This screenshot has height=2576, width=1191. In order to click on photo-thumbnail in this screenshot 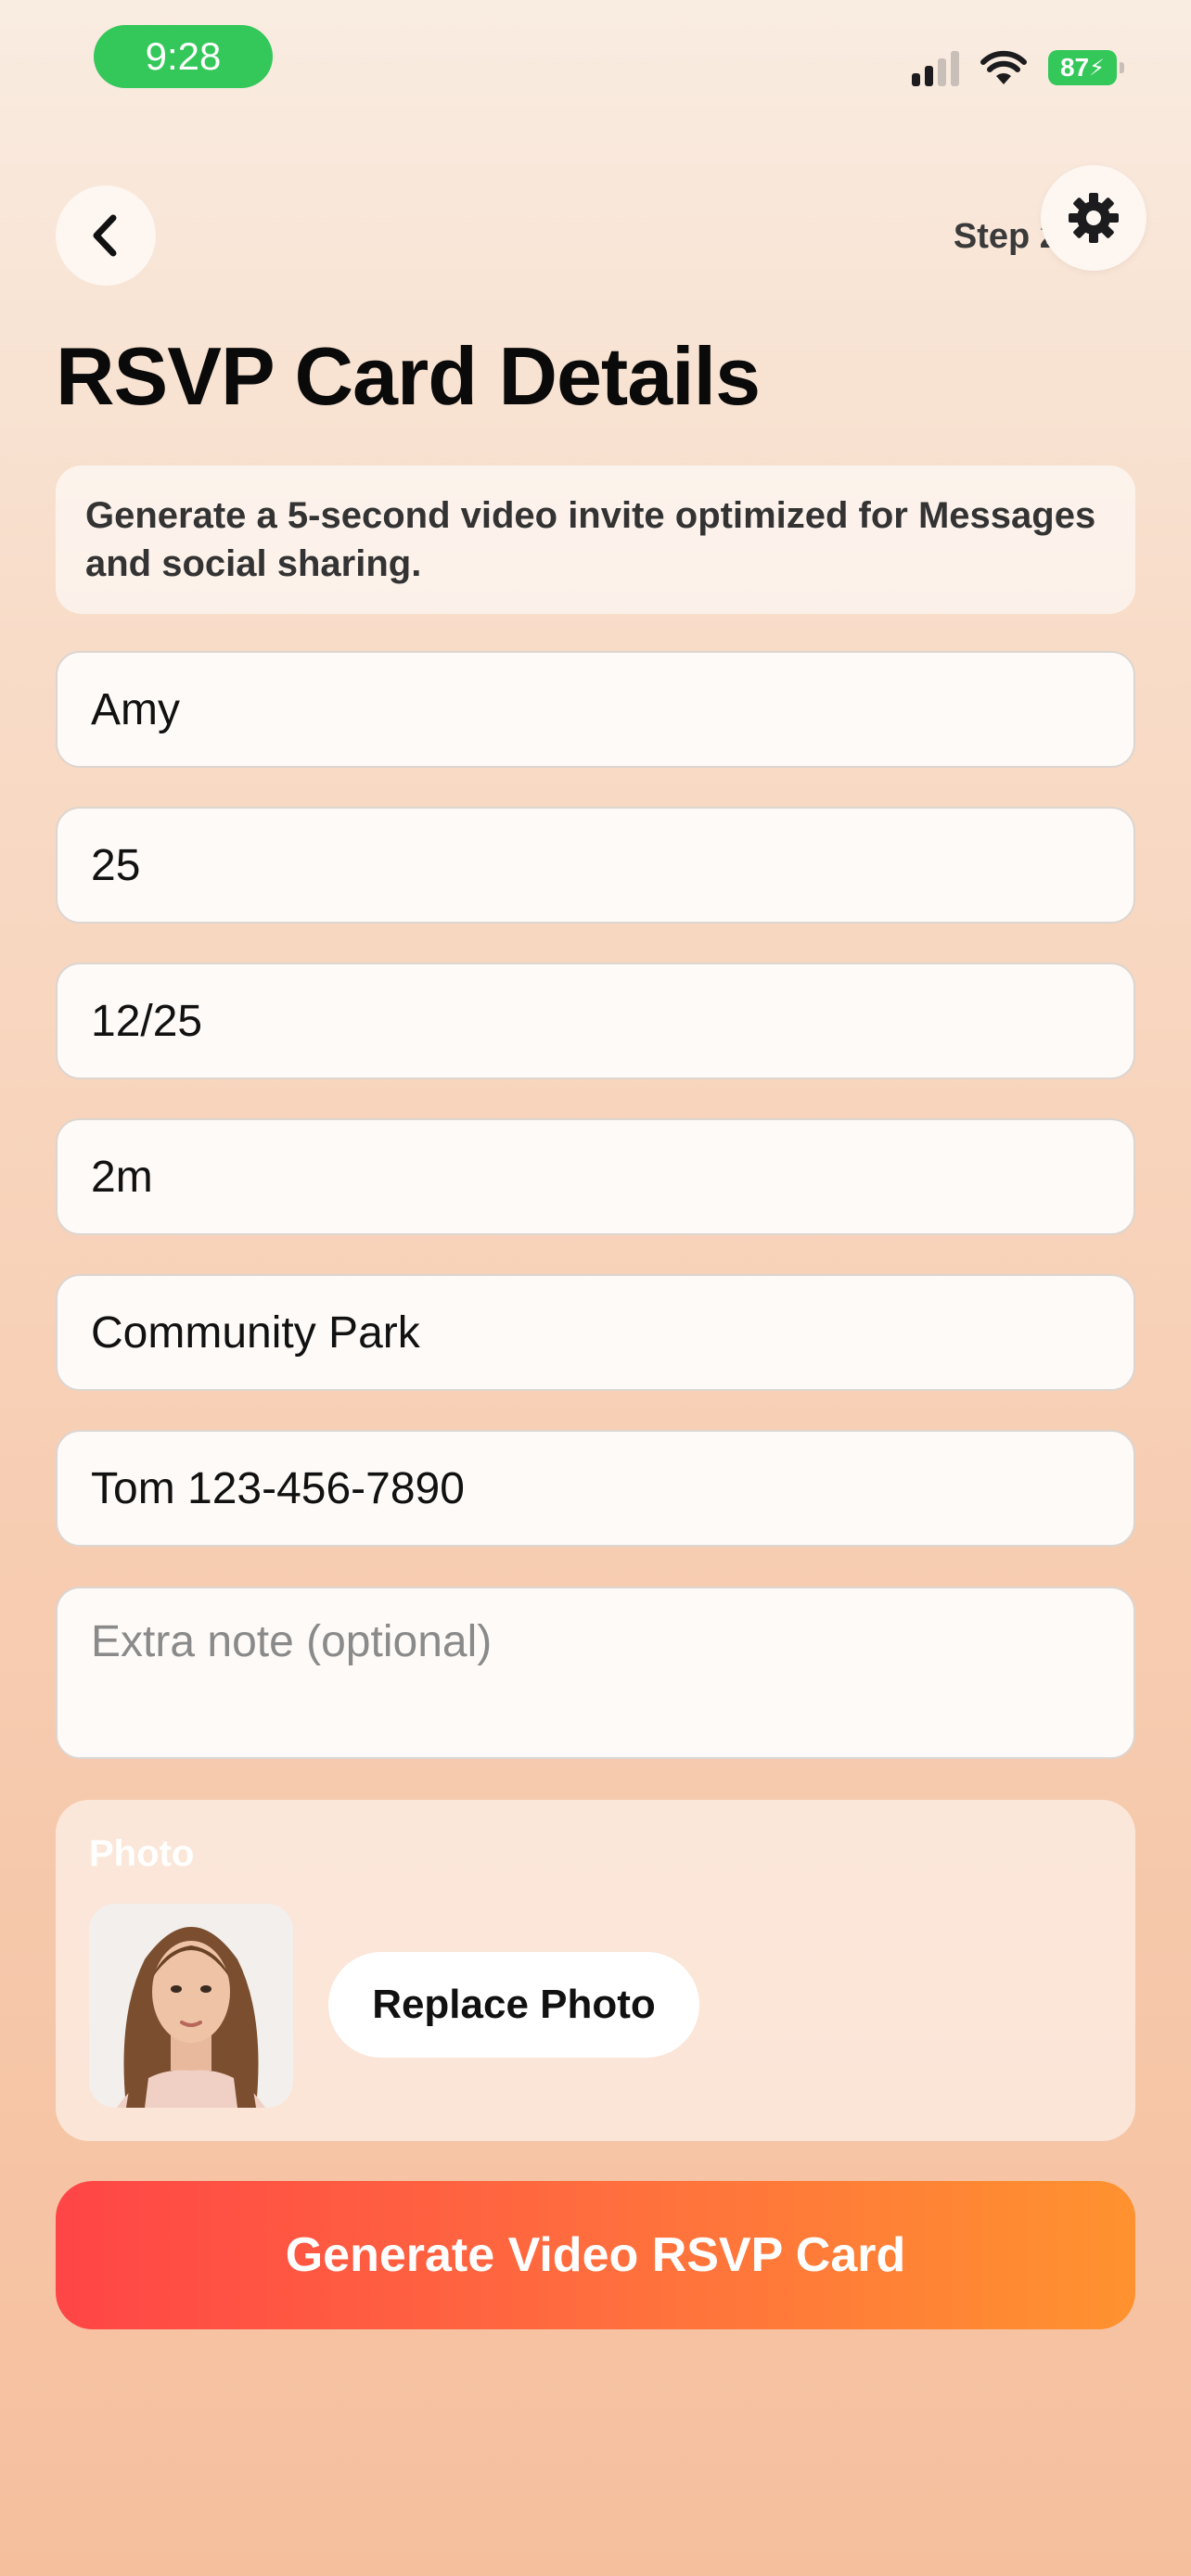, I will do `click(191, 2006)`.